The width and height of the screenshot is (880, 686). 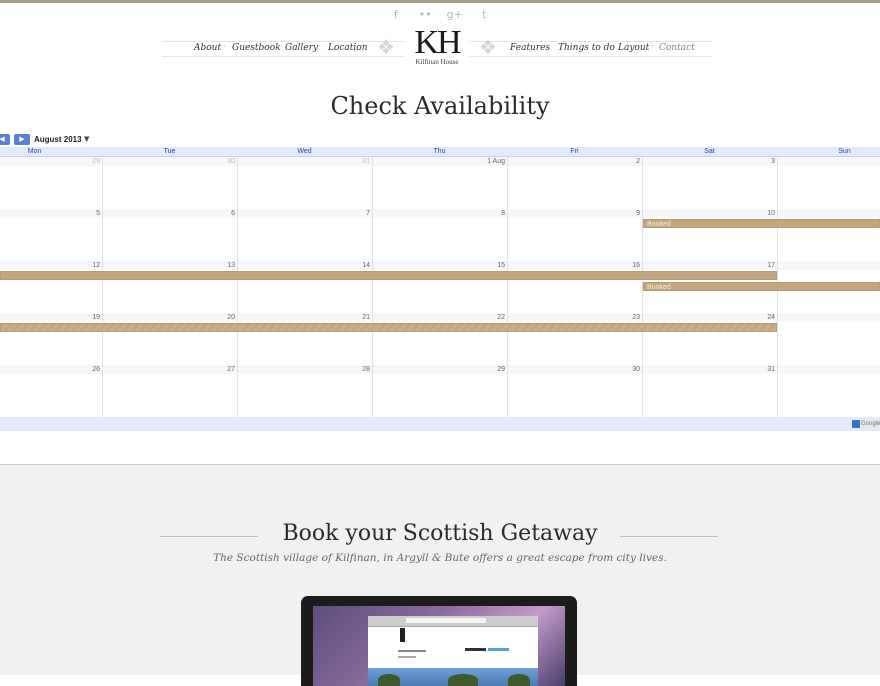 What do you see at coordinates (488, 47) in the screenshot?
I see `right-ornament-icon: ❖` at bounding box center [488, 47].